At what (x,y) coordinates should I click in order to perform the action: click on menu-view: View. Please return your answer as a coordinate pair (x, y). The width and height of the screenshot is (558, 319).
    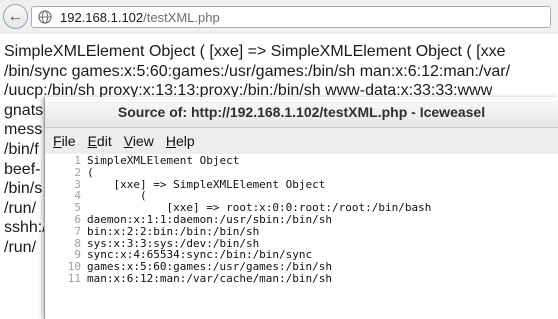
    Looking at the image, I should click on (139, 141).